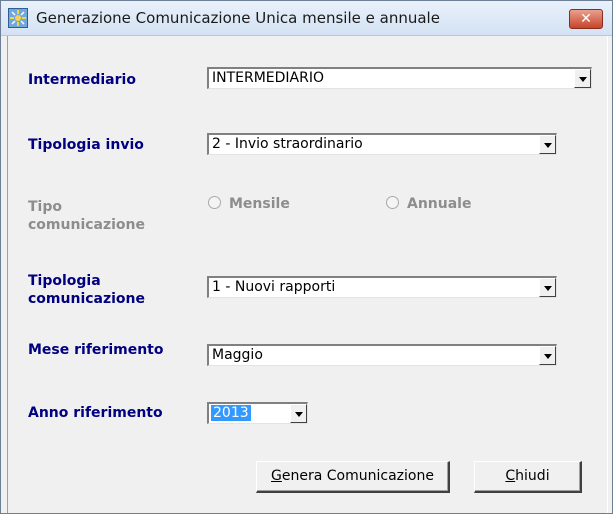  I want to click on mese-riferimento-value: Maggio, so click(237, 355).